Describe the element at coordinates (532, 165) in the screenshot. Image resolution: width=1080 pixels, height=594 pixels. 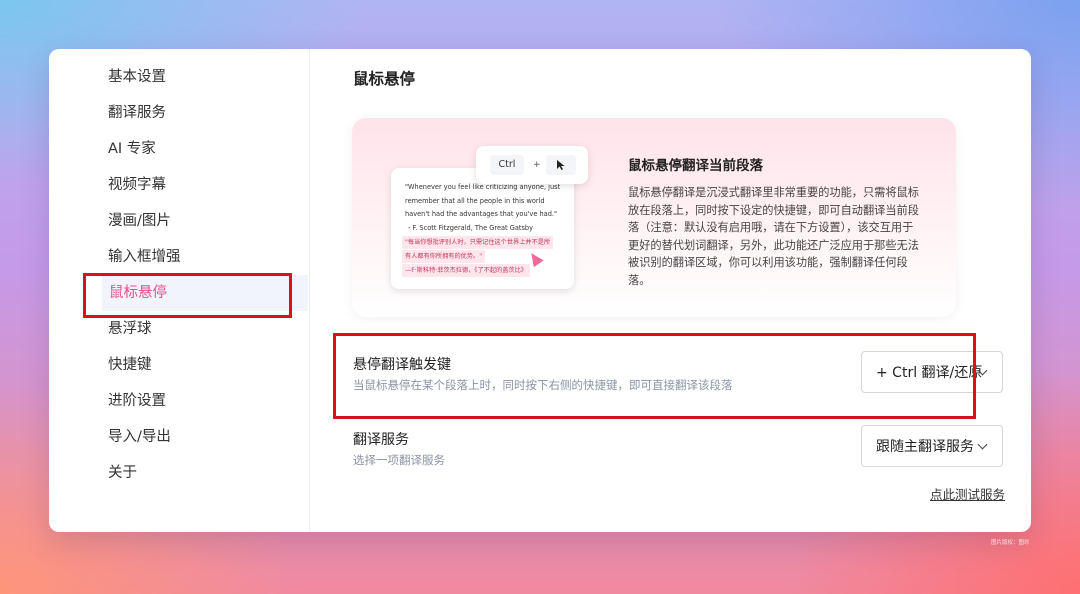
I see `shortcut-key-popup: Ctrl +` at that location.